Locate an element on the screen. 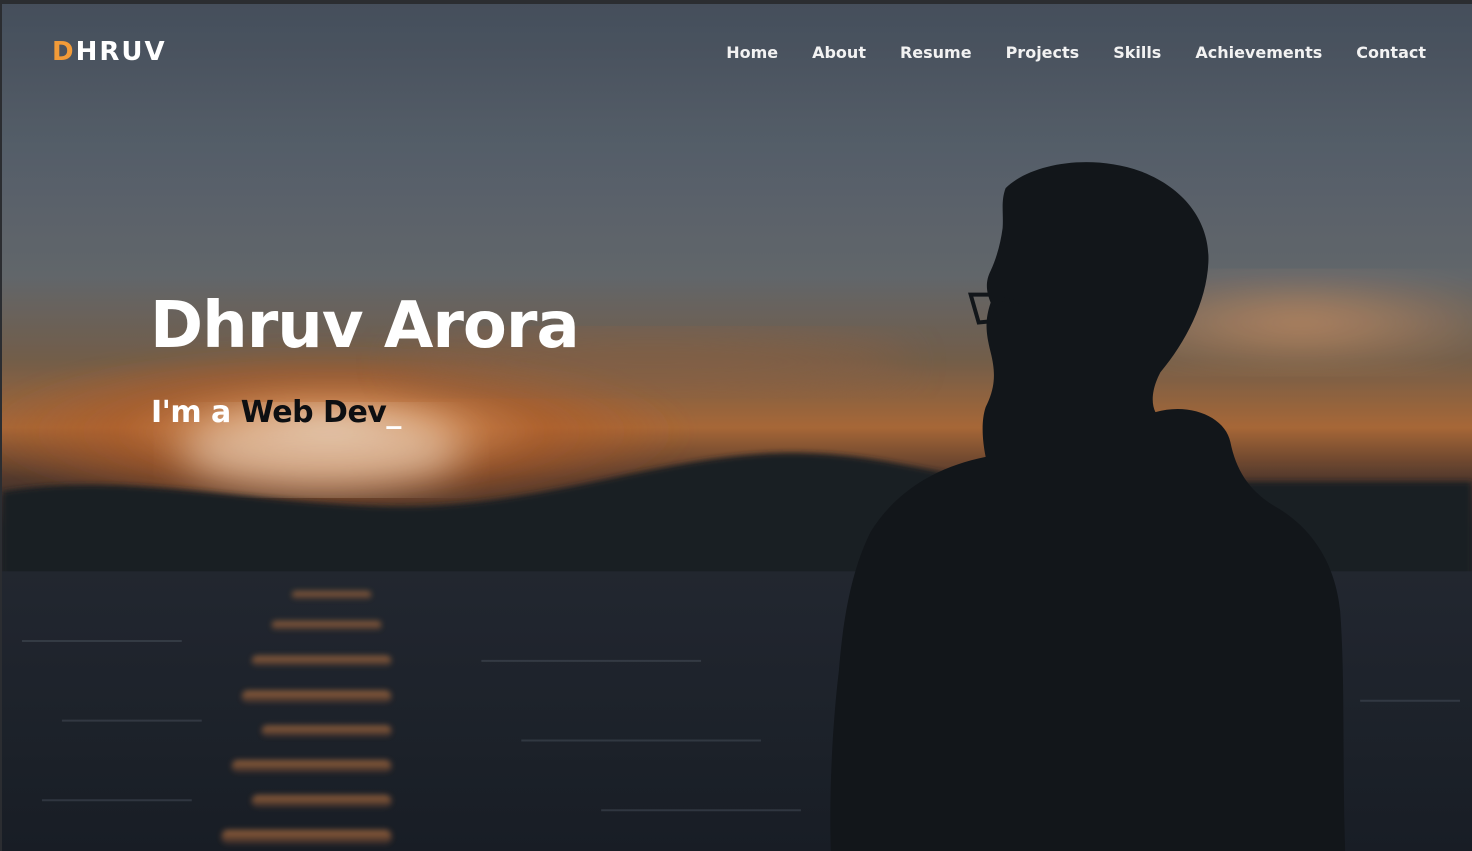 The height and width of the screenshot is (851, 1472). hero-subtitle-role: Web Dev is located at coordinates (313, 412).